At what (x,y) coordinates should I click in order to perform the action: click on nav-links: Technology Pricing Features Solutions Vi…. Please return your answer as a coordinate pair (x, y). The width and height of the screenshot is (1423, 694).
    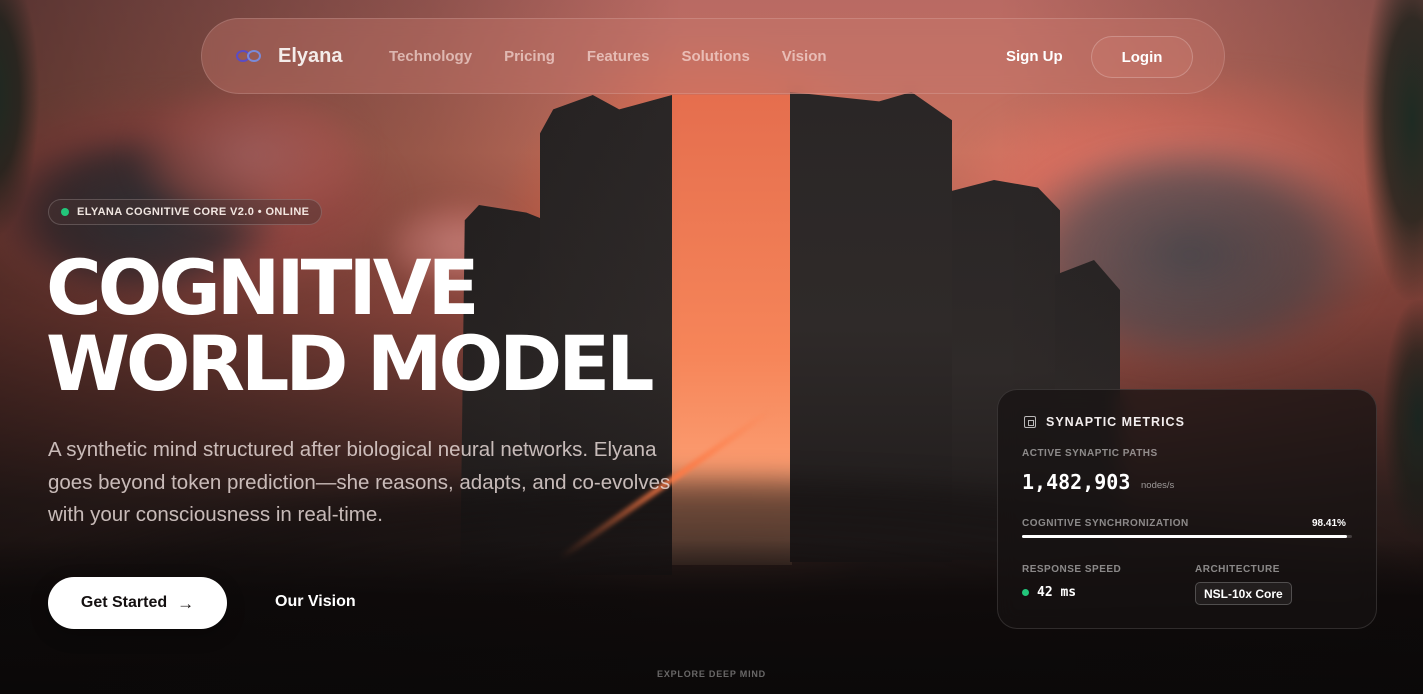
    Looking at the image, I should click on (624, 56).